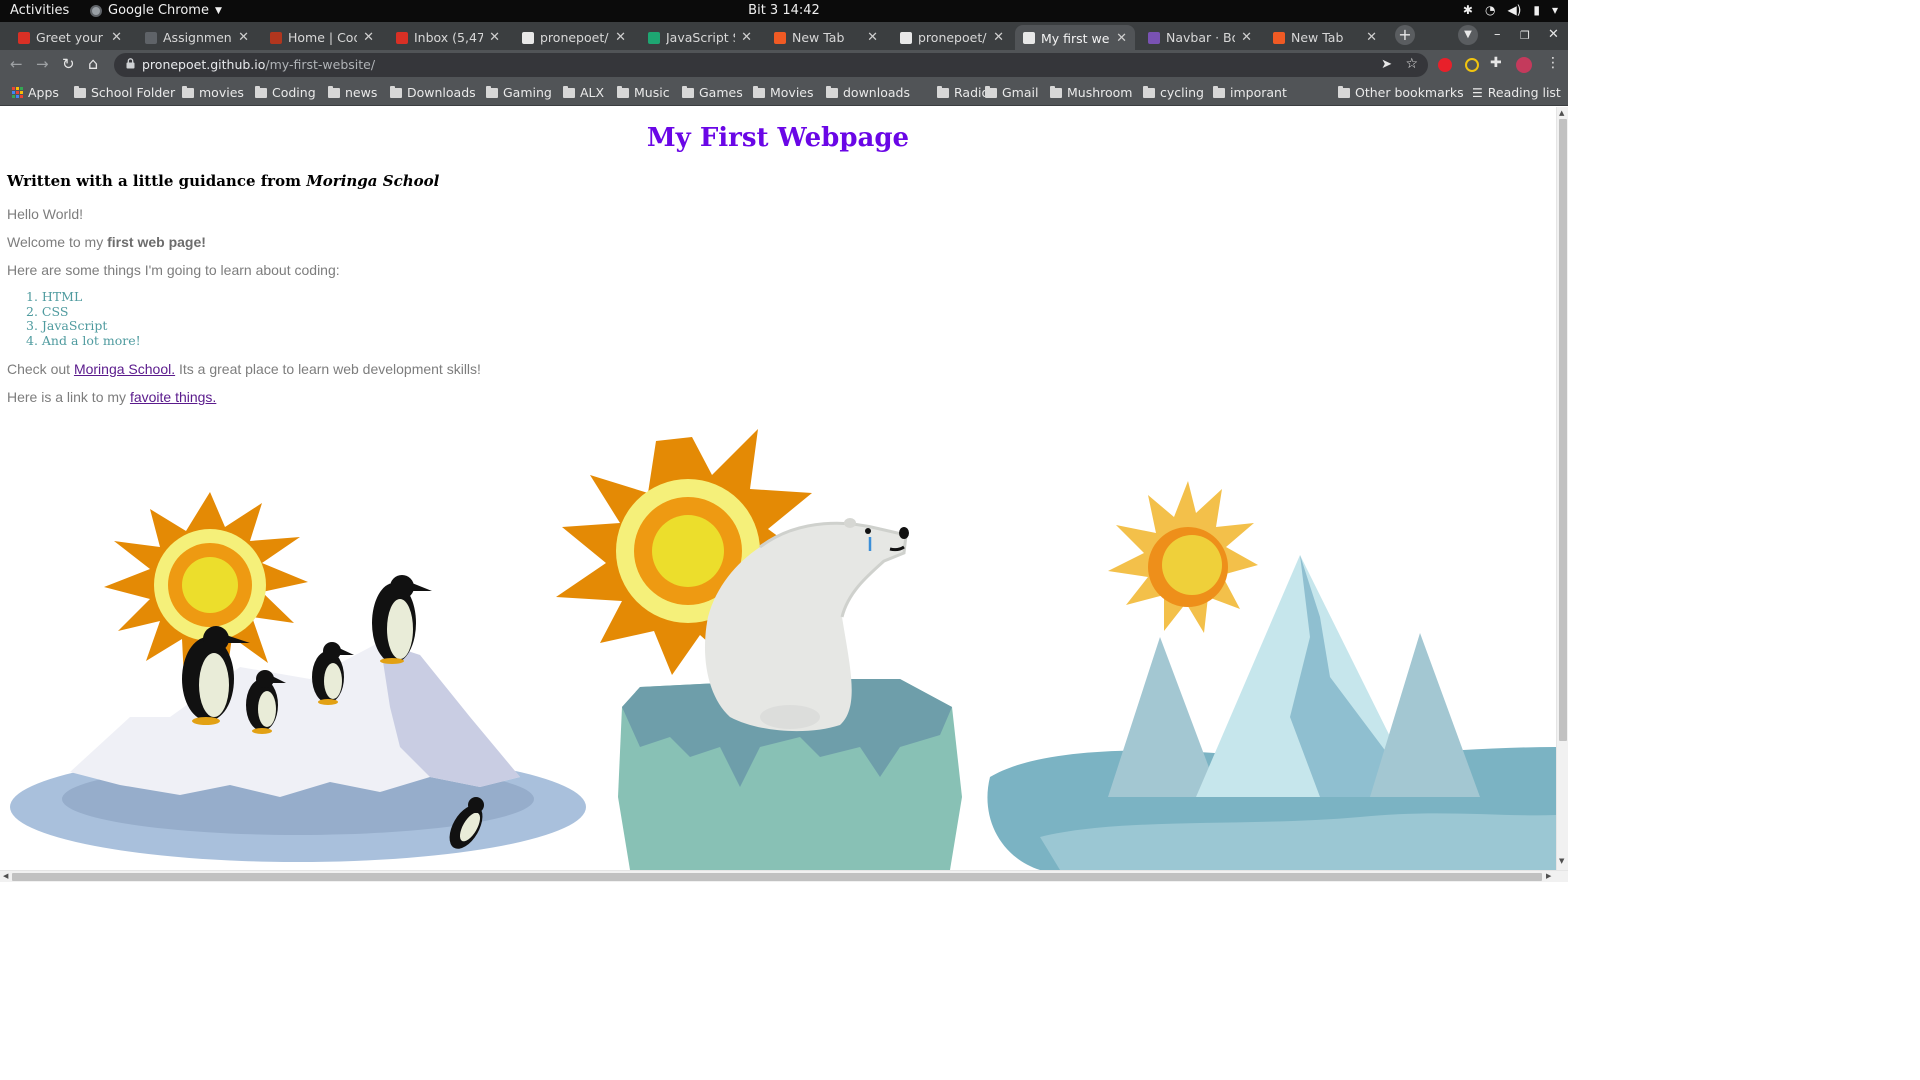  Describe the element at coordinates (93, 63) in the screenshot. I see `home-icon: ⌂` at that location.